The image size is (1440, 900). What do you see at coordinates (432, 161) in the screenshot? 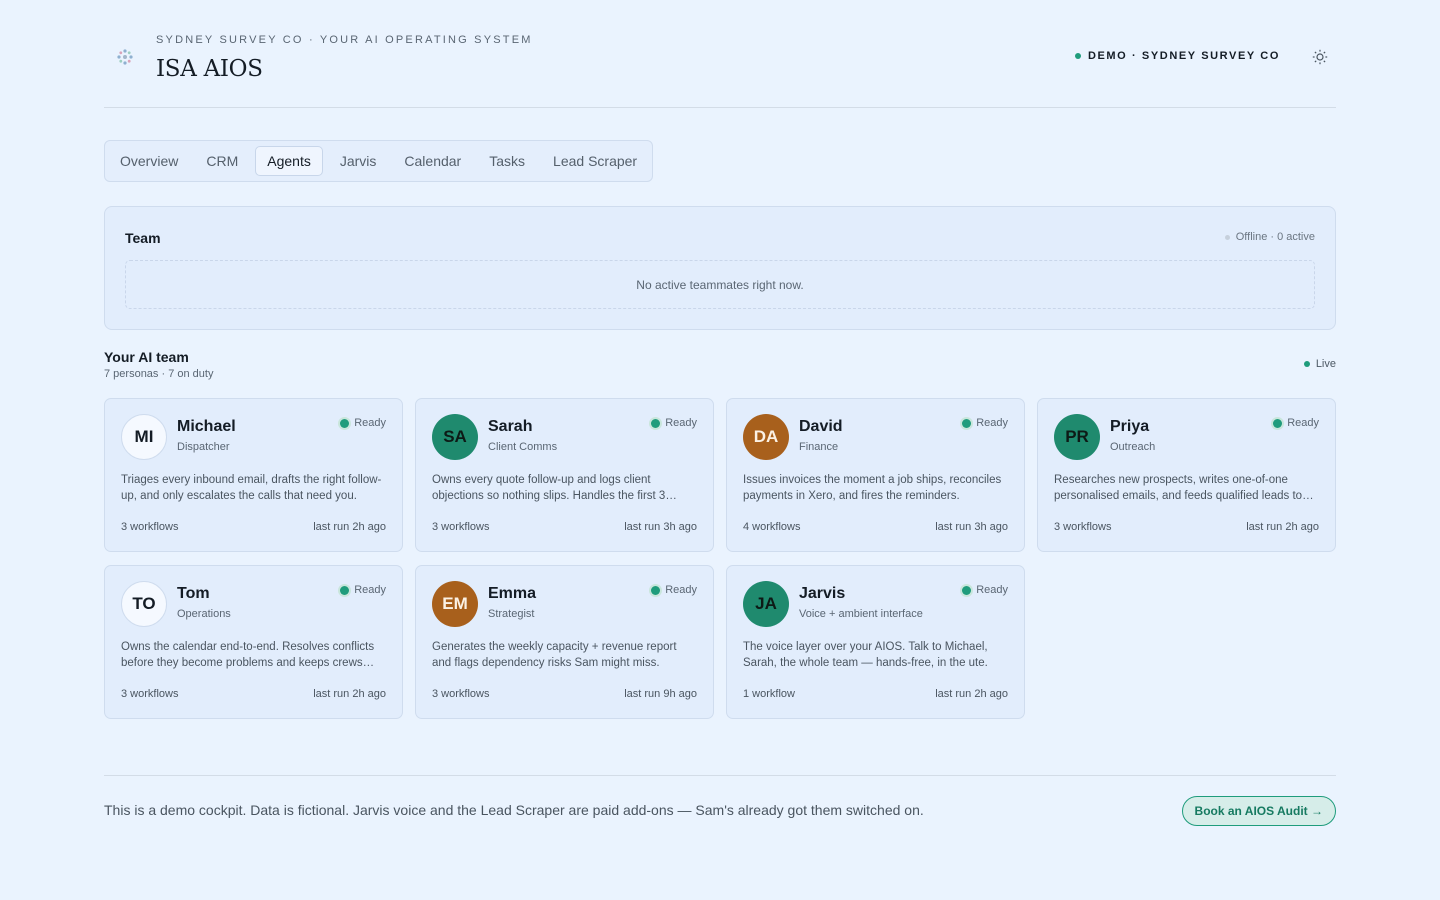
I see `tab-calendar: Calendar` at bounding box center [432, 161].